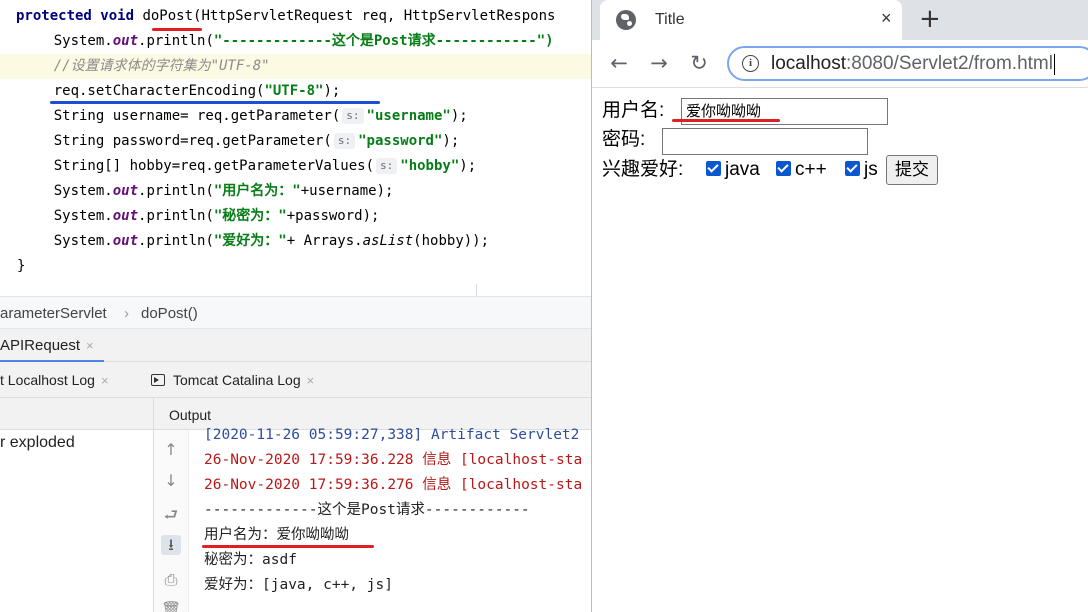 The image size is (1088, 612). I want to click on reload-icon: ↻, so click(699, 63).